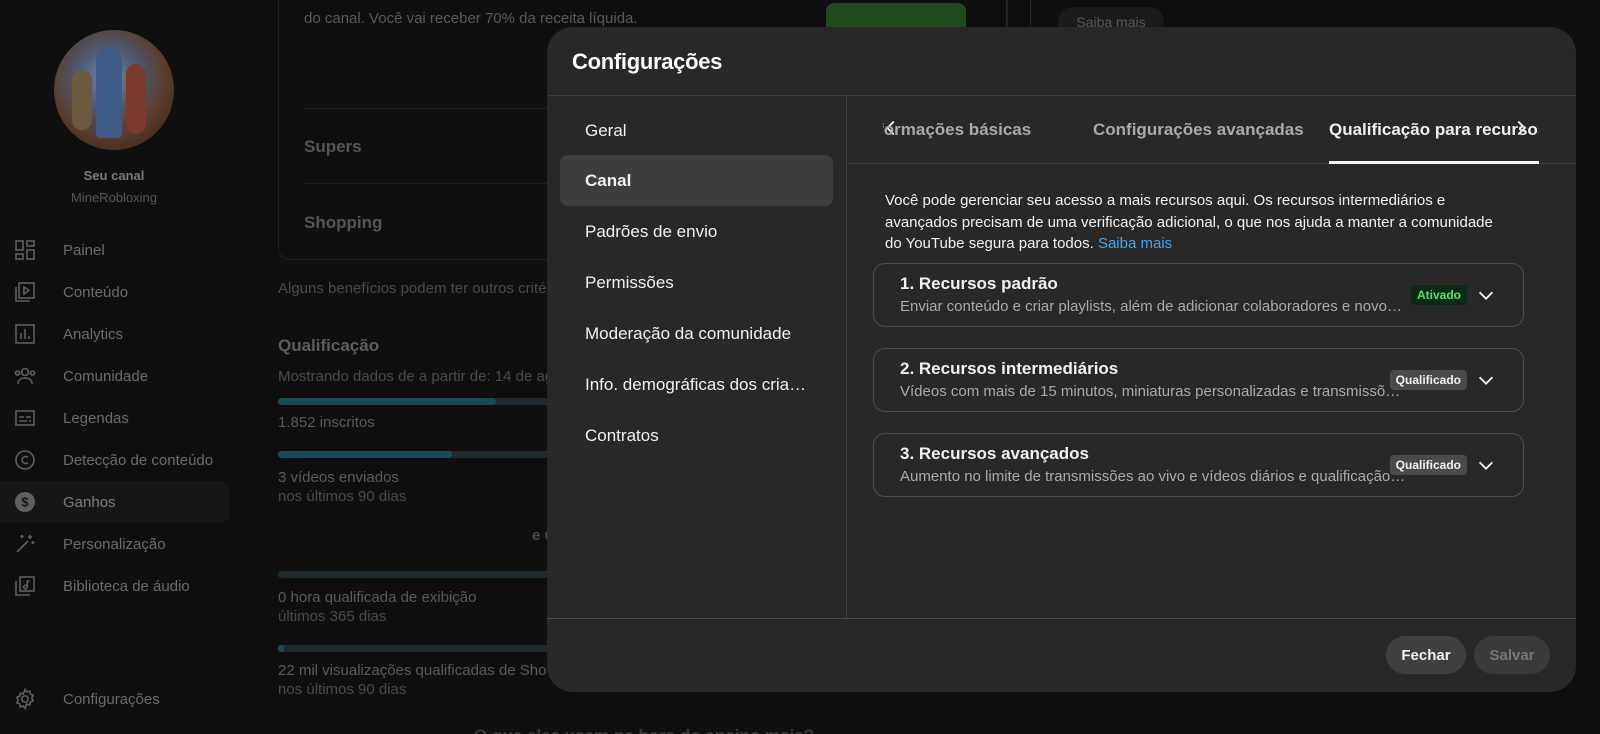 The height and width of the screenshot is (734, 1600). What do you see at coordinates (696, 130) in the screenshot?
I see `settings-menu-geral: Geral` at bounding box center [696, 130].